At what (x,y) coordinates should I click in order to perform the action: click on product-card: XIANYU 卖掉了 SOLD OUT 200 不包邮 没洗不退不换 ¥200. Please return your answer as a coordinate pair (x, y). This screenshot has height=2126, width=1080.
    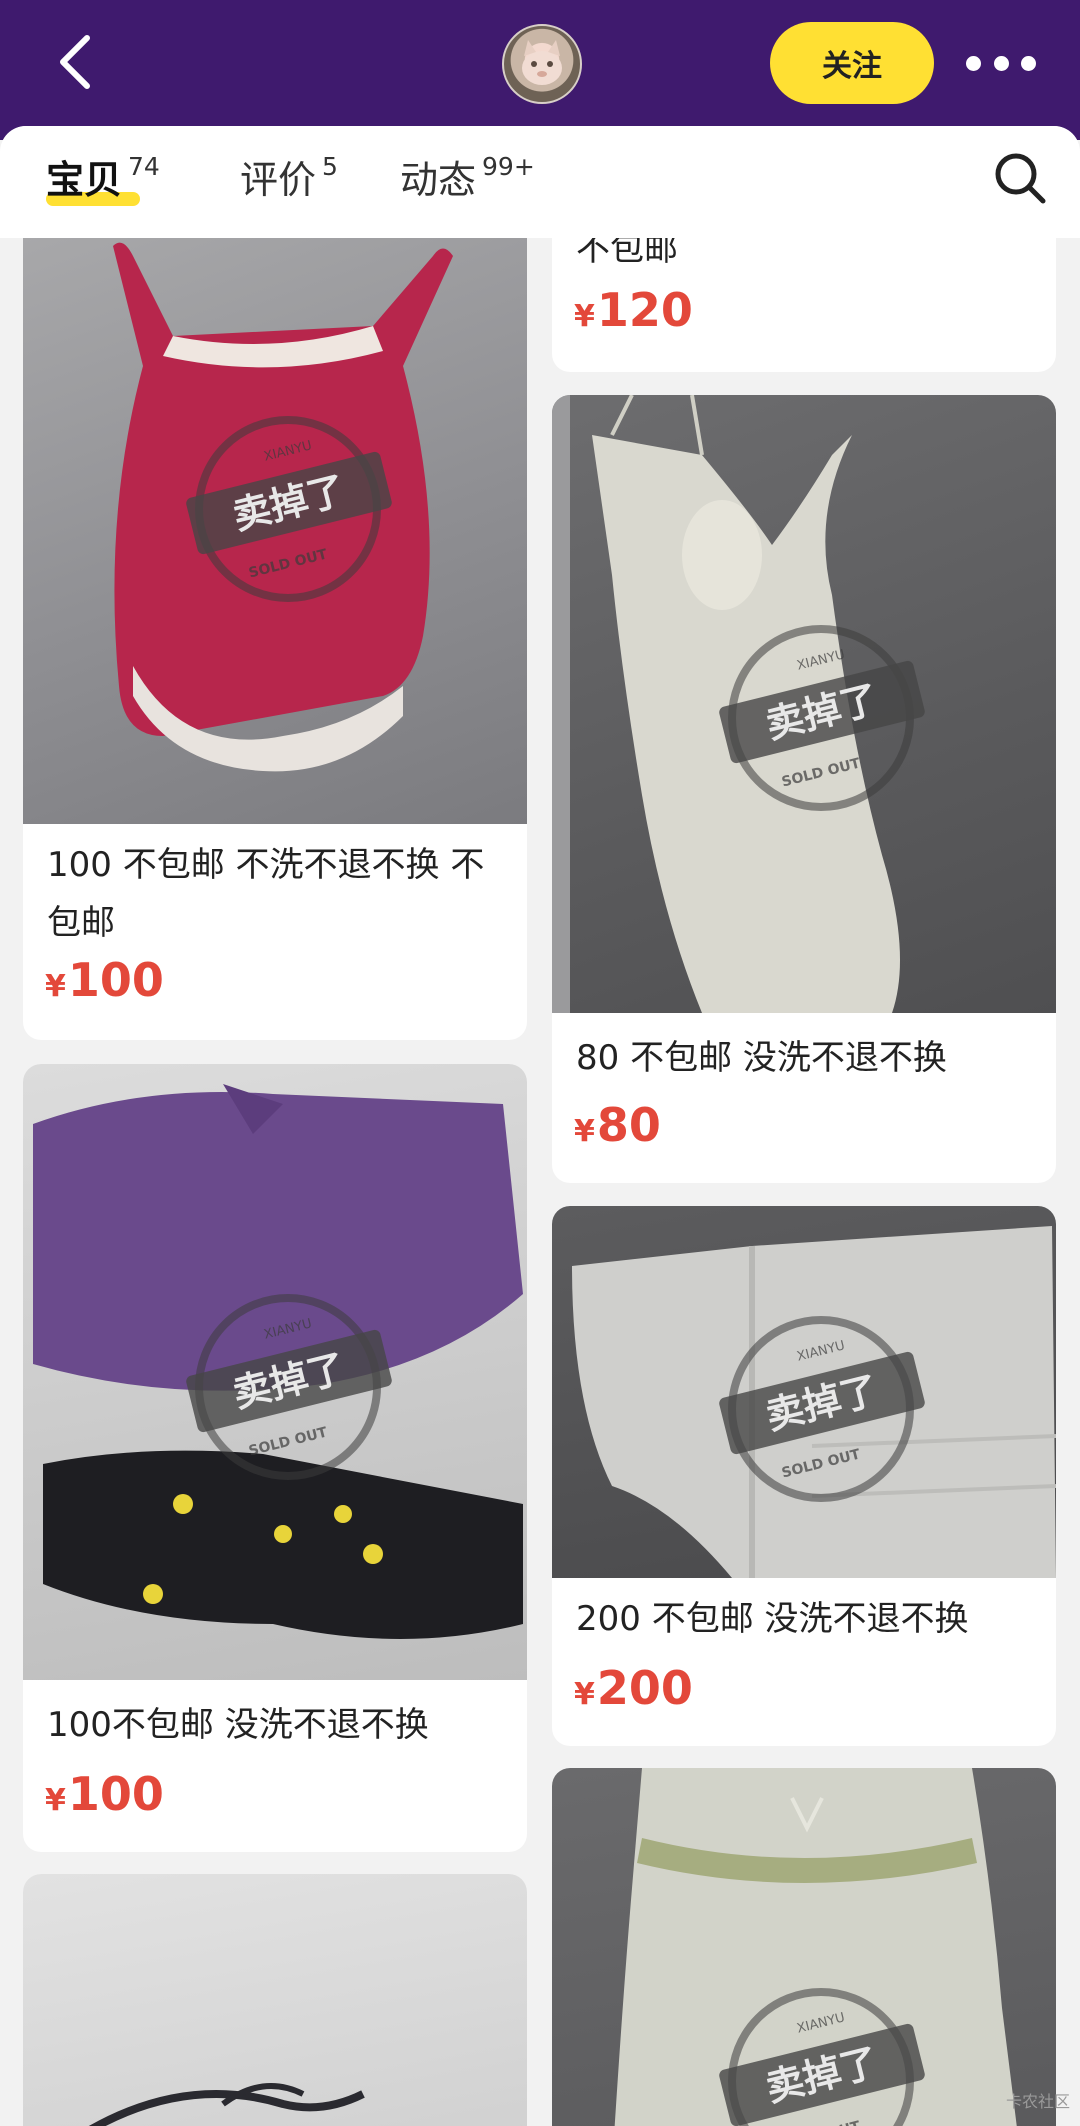
    Looking at the image, I should click on (804, 1476).